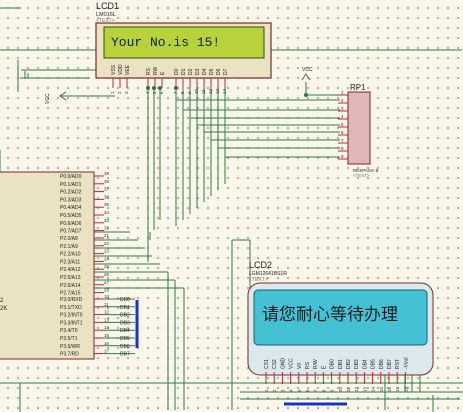 This screenshot has height=412, width=463. What do you see at coordinates (349, 364) in the screenshot?
I see `lcd2-pin-label: DB2` at bounding box center [349, 364].